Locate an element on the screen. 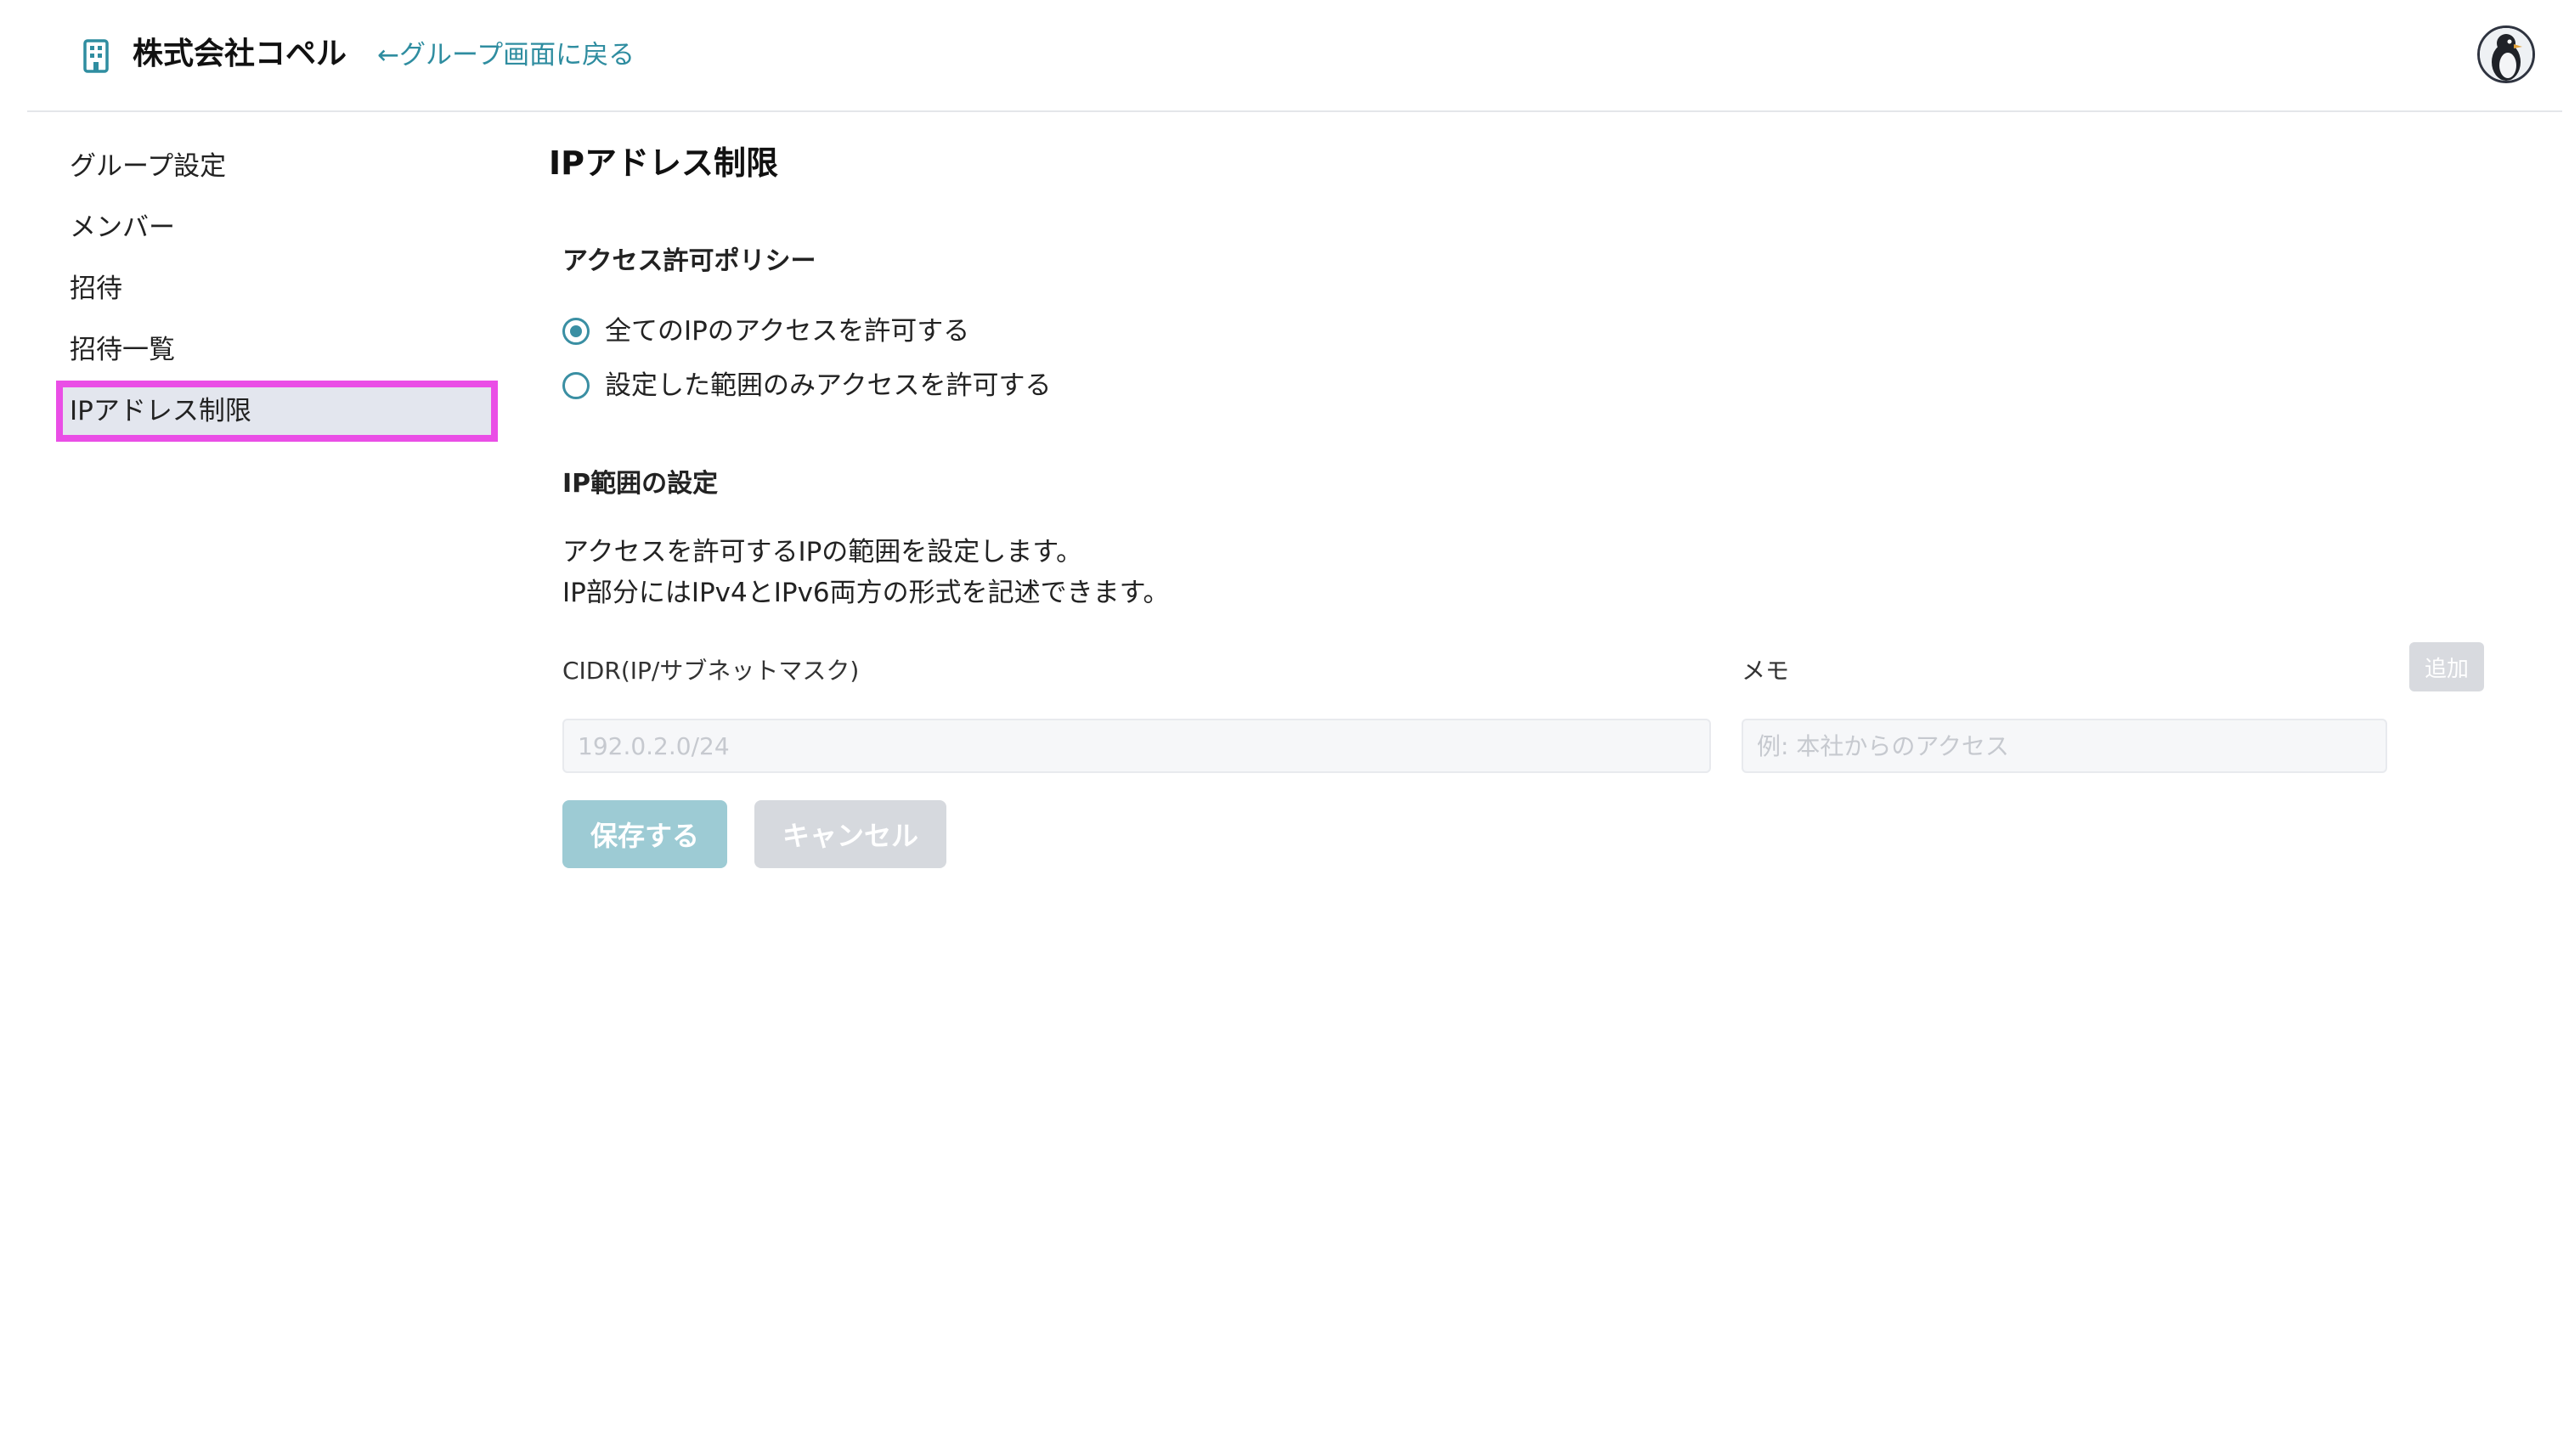  sidebar-item-members: メンバー is located at coordinates (277, 228).